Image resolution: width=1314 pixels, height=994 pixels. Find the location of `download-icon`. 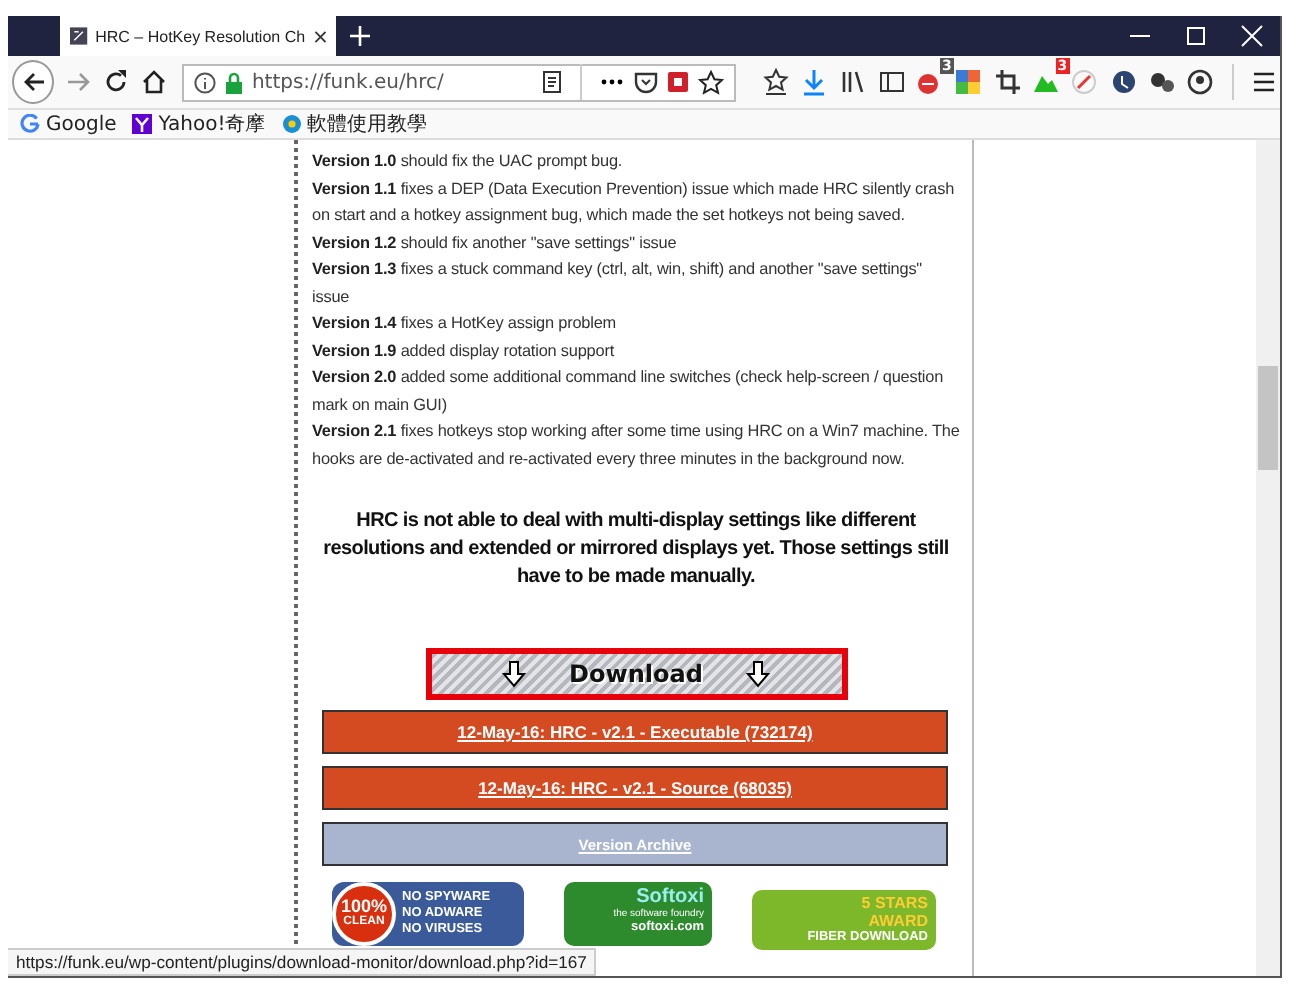

download-icon is located at coordinates (814, 82).